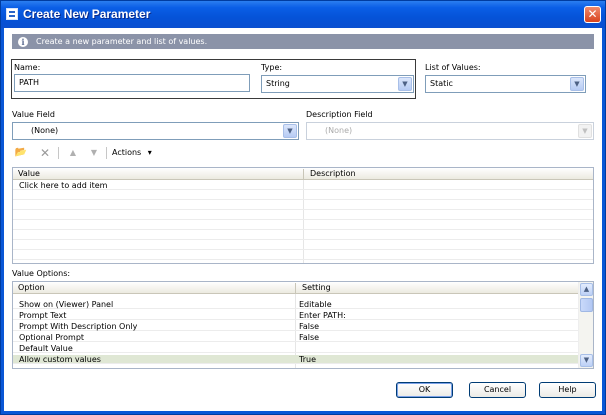  What do you see at coordinates (313, 304) in the screenshot?
I see `option-setting: Editable` at bounding box center [313, 304].